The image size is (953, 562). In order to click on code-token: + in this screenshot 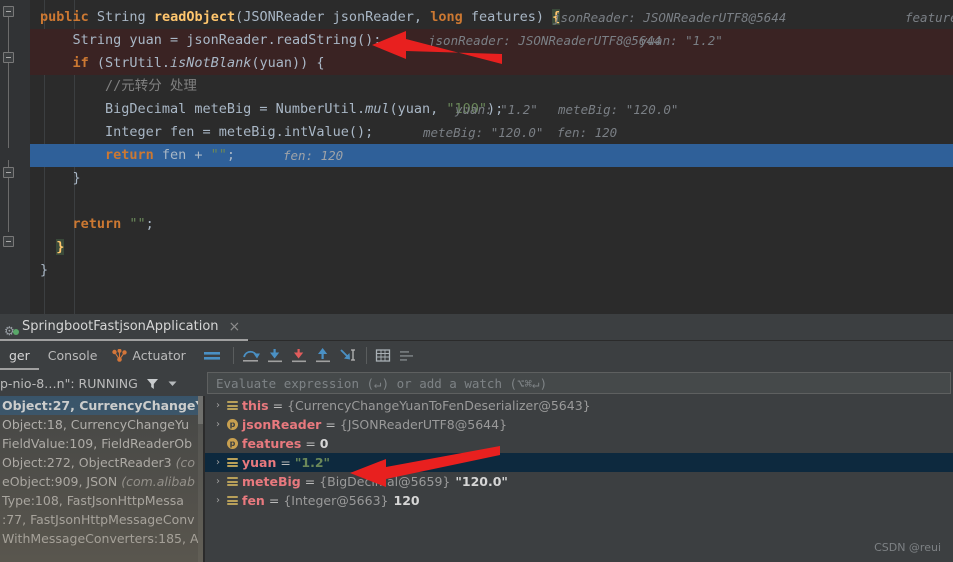, I will do `click(202, 155)`.